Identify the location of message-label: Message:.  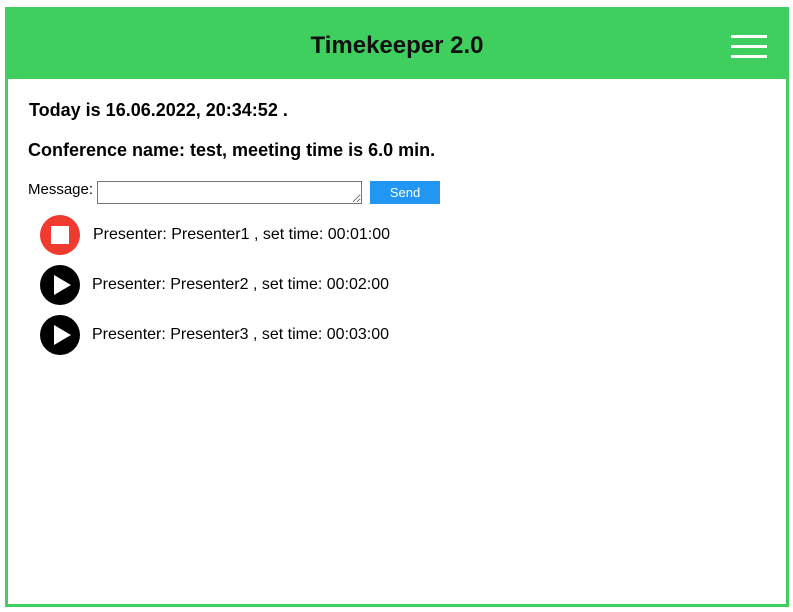
(61, 189).